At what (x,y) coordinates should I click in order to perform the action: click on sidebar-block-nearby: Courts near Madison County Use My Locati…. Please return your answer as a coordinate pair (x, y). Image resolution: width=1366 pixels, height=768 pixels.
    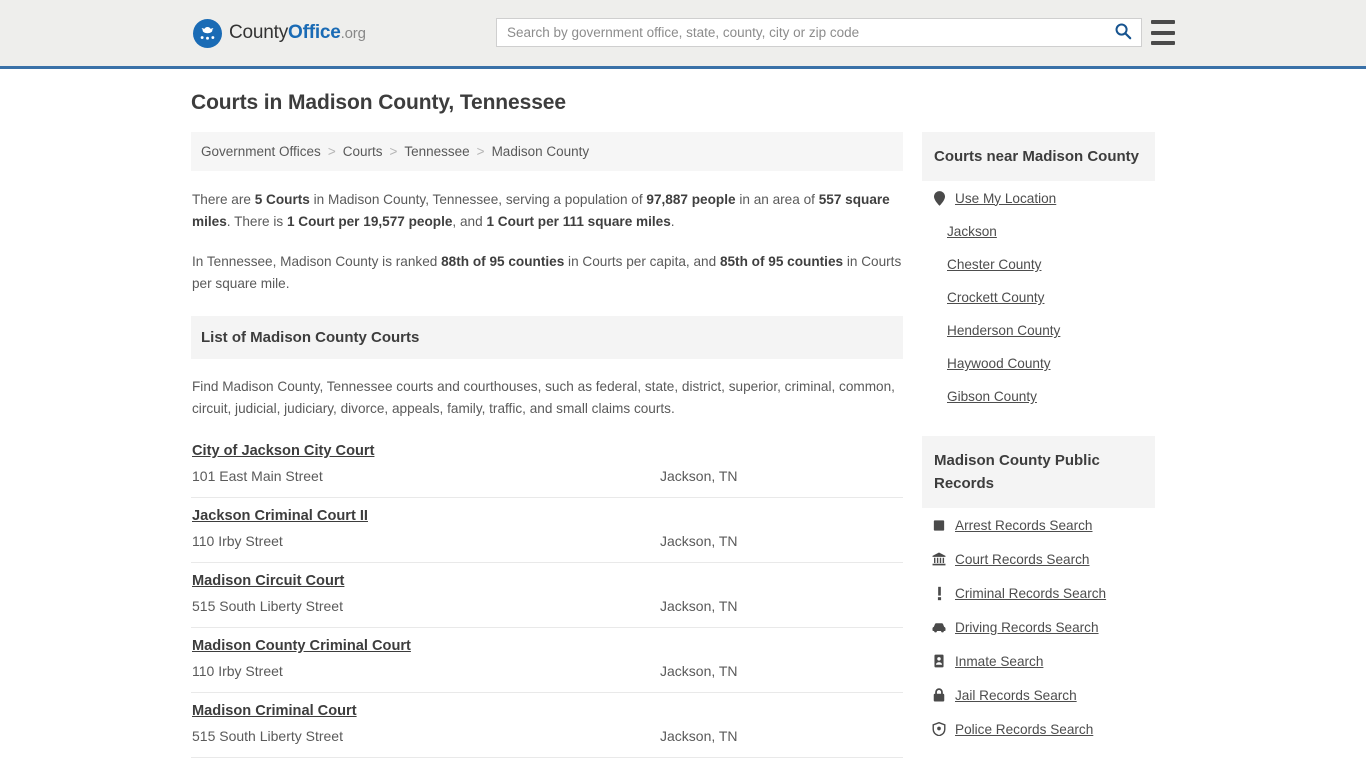
    Looking at the image, I should click on (1038, 272).